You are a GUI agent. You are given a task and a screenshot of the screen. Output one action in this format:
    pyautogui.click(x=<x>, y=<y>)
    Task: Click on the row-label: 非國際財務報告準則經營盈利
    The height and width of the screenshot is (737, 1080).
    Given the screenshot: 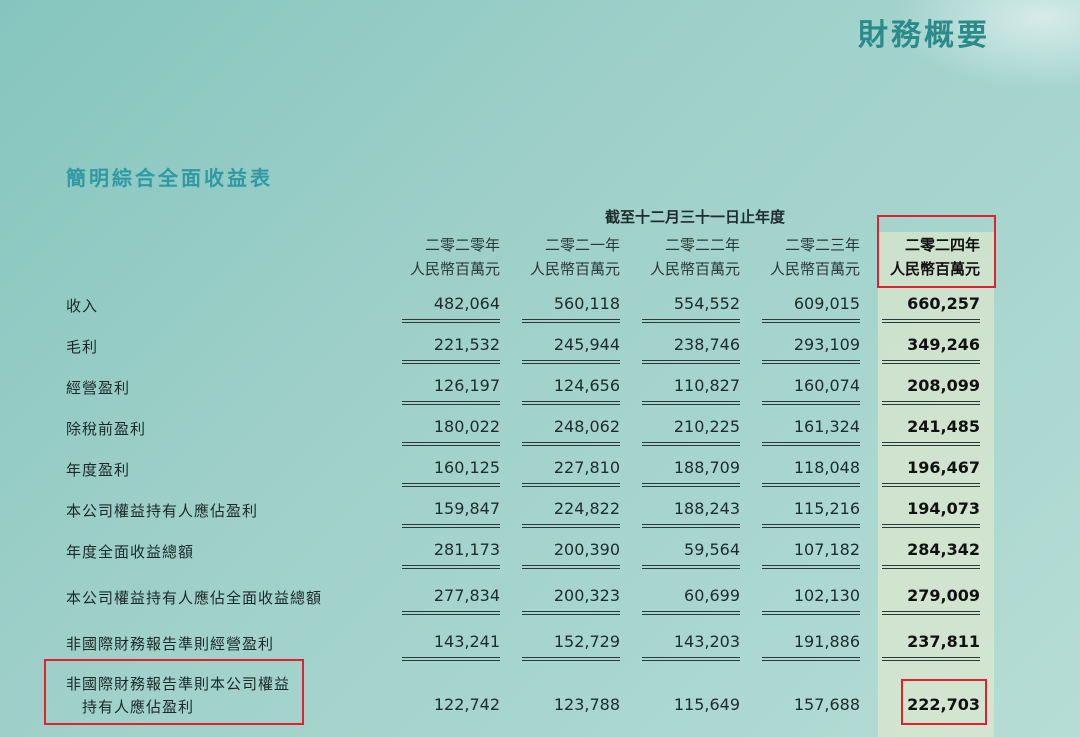 What is the action you would take?
    pyautogui.click(x=170, y=644)
    